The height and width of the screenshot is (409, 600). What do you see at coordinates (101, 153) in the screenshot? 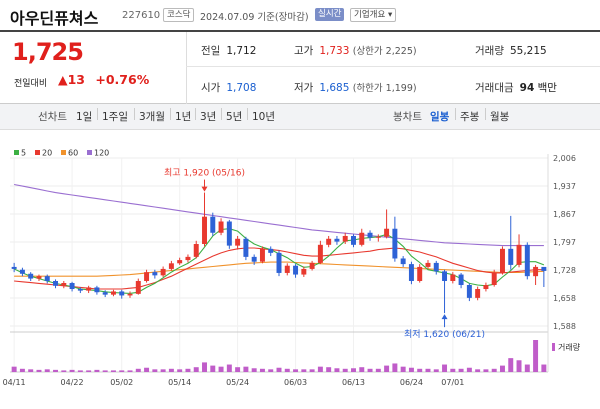
I see `legend-label: 120` at bounding box center [101, 153].